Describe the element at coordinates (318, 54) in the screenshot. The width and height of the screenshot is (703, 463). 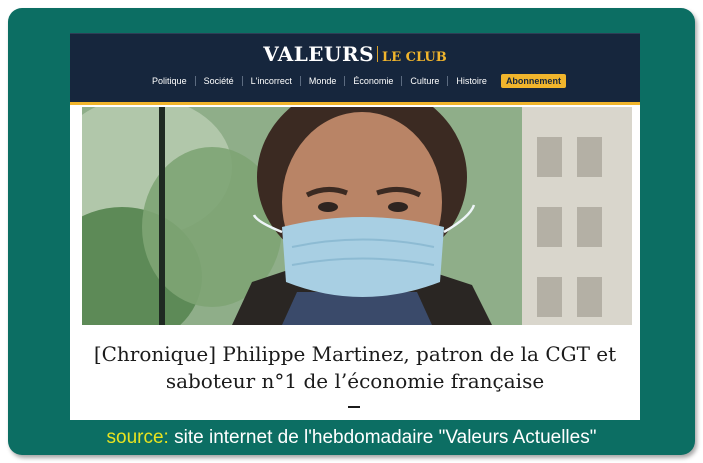
I see `site-logo: VALEURS` at that location.